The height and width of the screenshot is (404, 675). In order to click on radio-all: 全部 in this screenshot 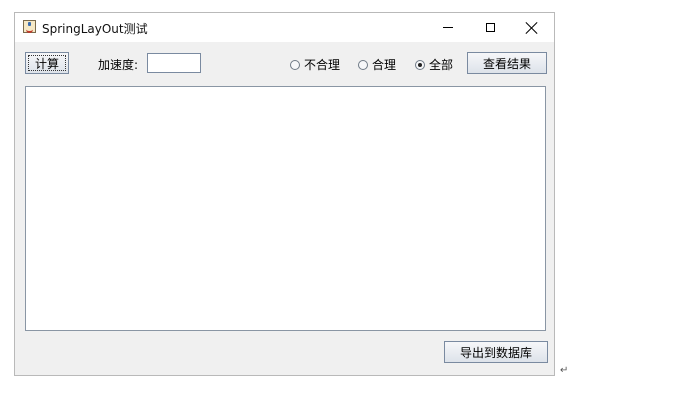, I will do `click(434, 64)`.